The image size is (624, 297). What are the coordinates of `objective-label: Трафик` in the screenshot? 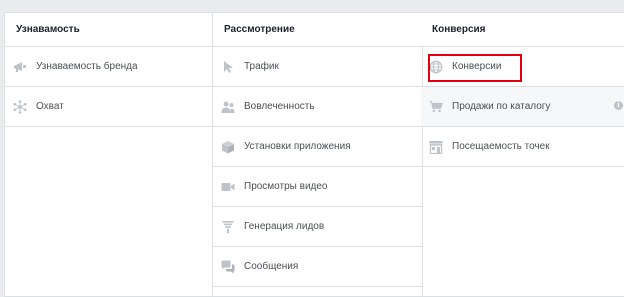 It's located at (261, 66).